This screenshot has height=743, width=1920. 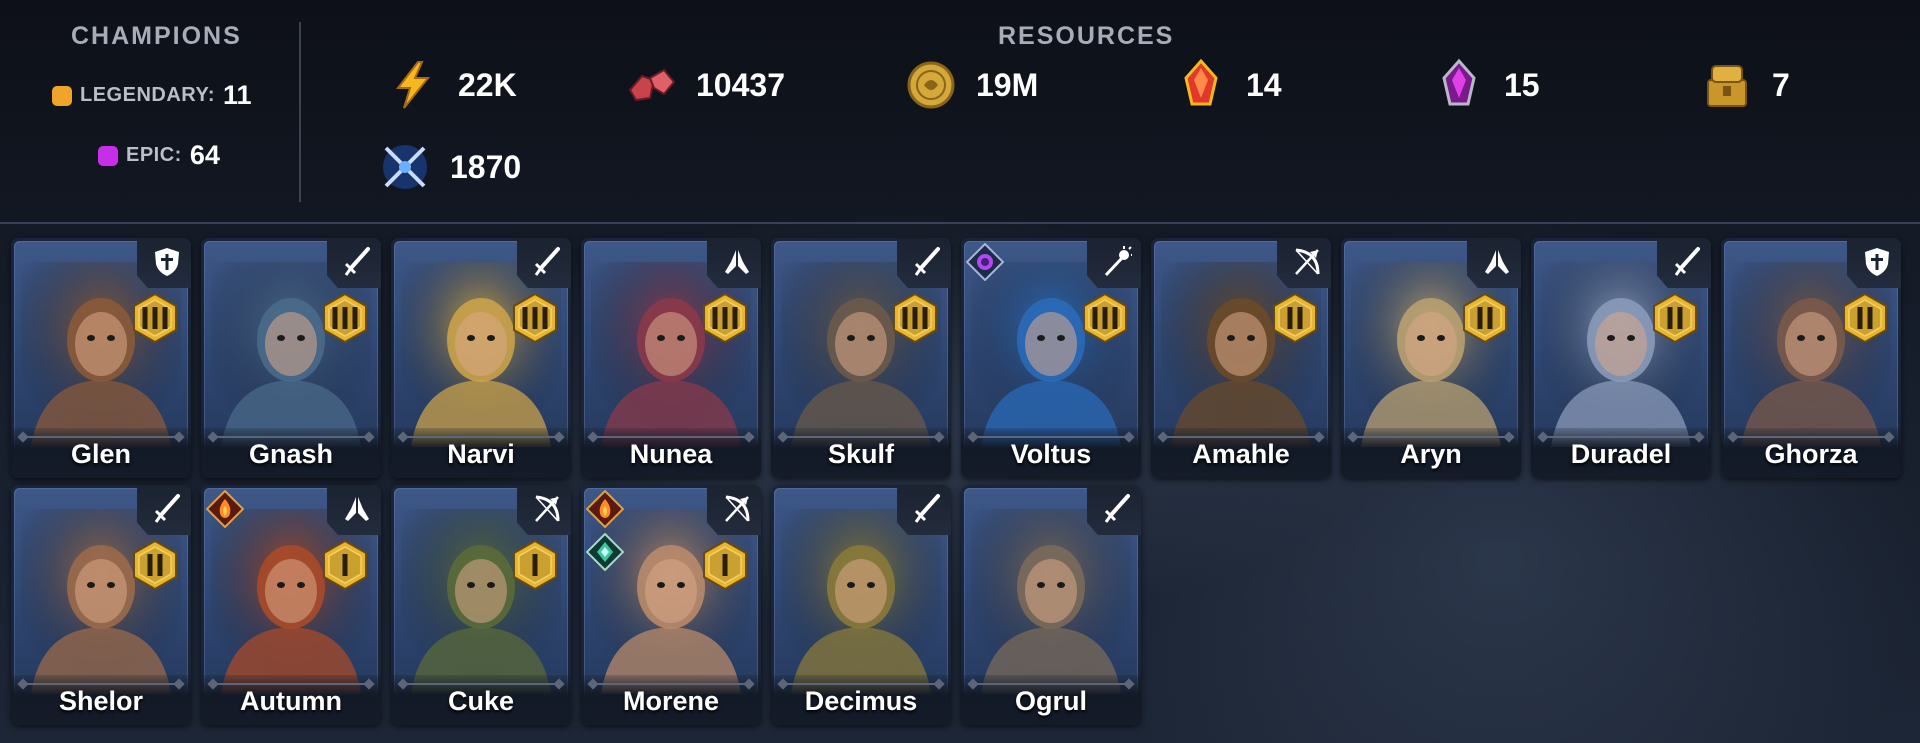 I want to click on champion-card-narvi: Narvi, so click(x=481, y=358).